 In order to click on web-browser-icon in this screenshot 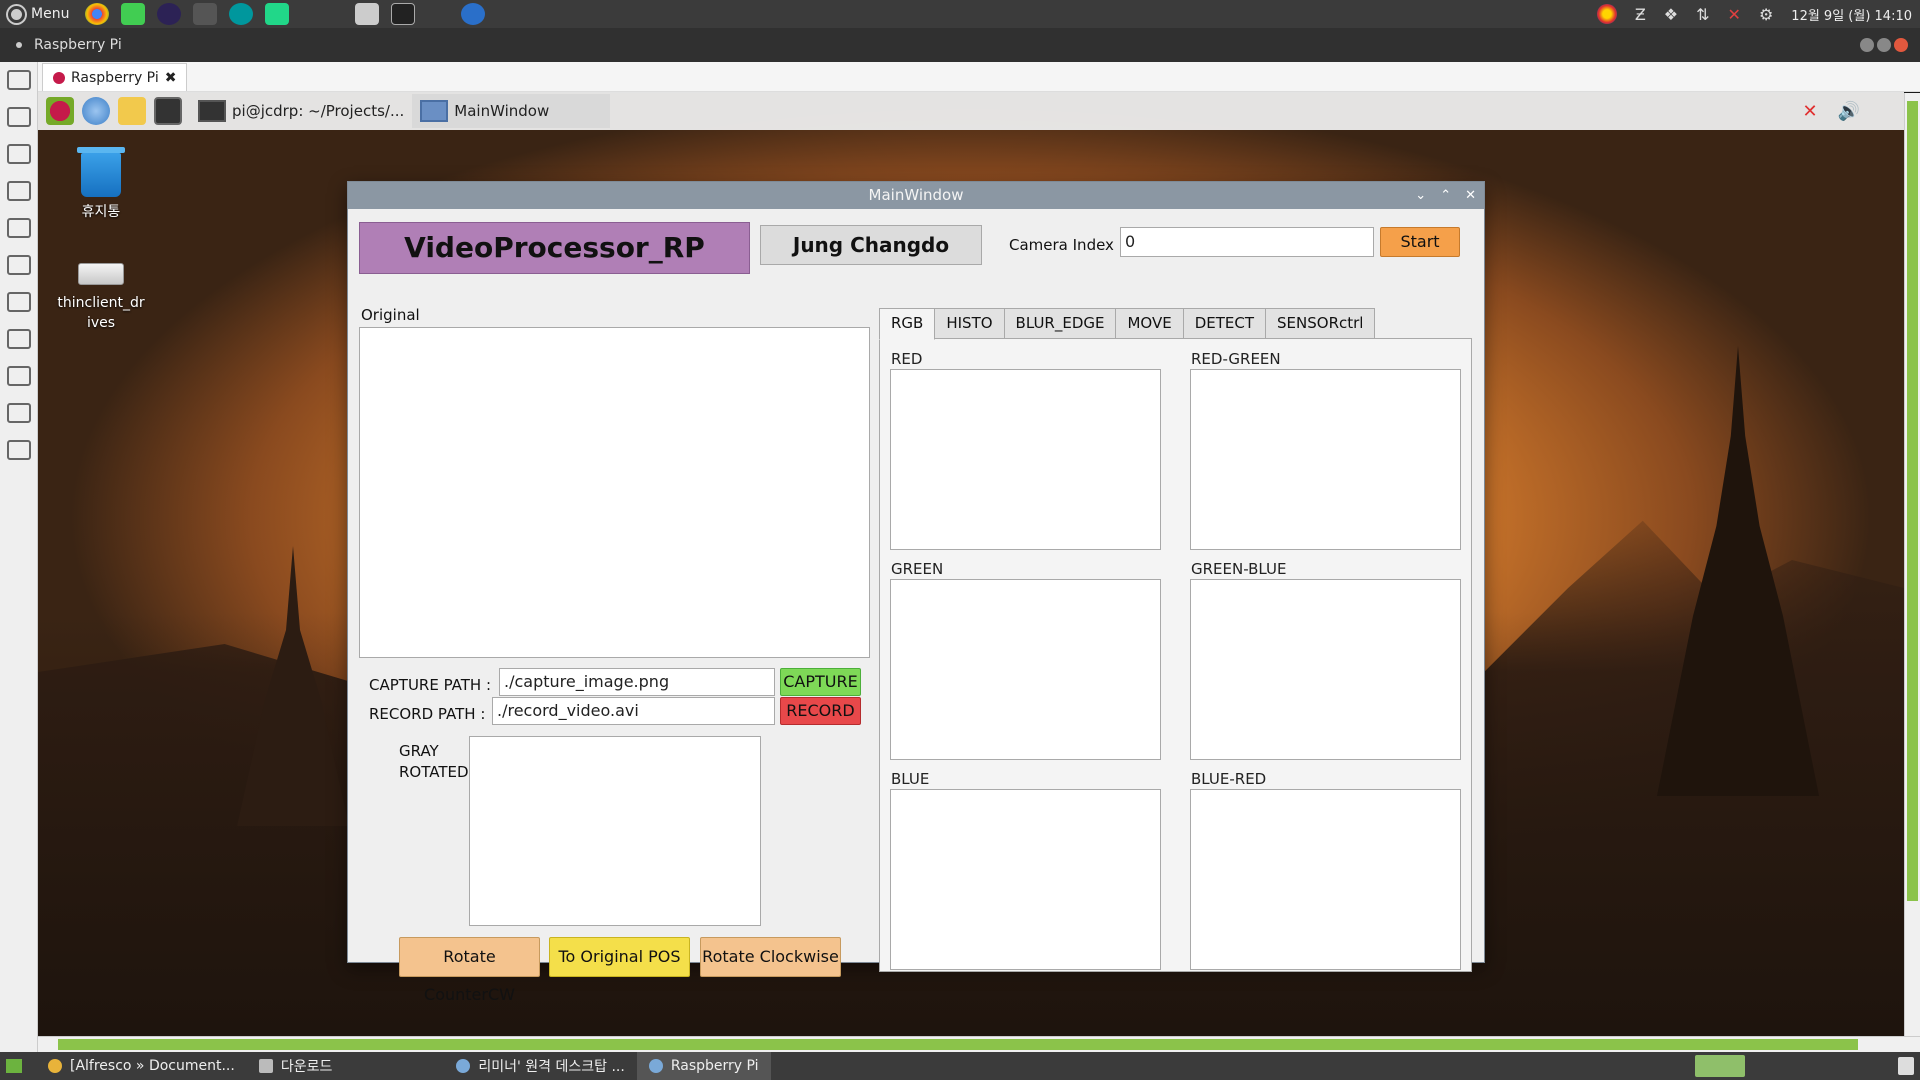, I will do `click(96, 111)`.